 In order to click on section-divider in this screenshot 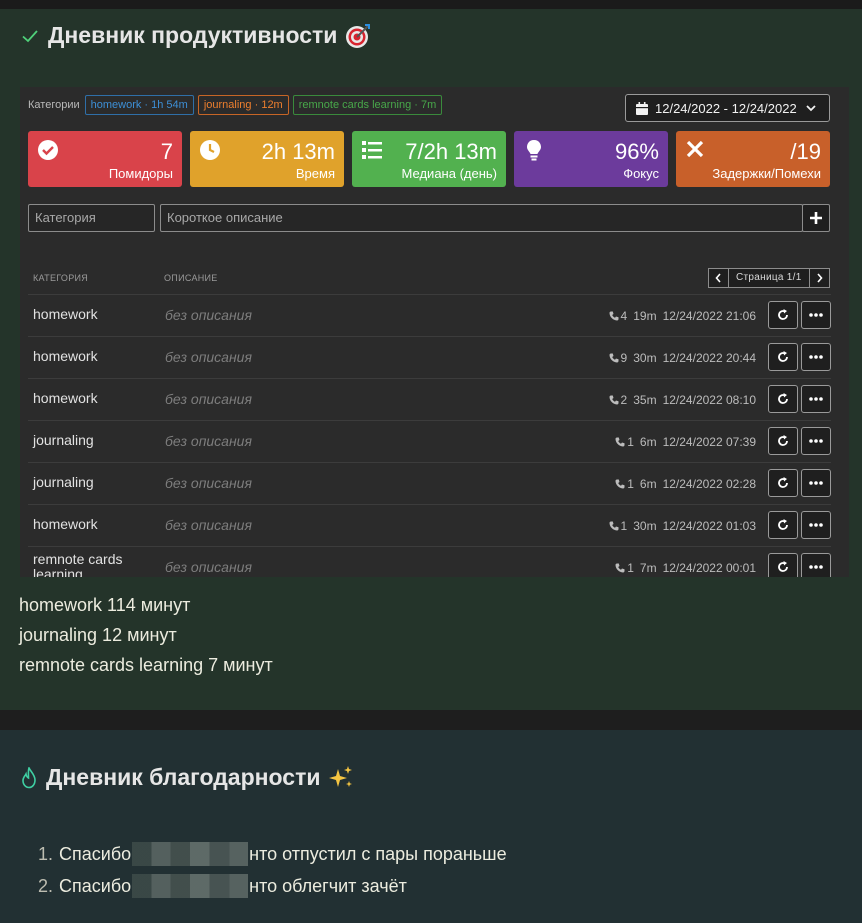, I will do `click(431, 720)`.